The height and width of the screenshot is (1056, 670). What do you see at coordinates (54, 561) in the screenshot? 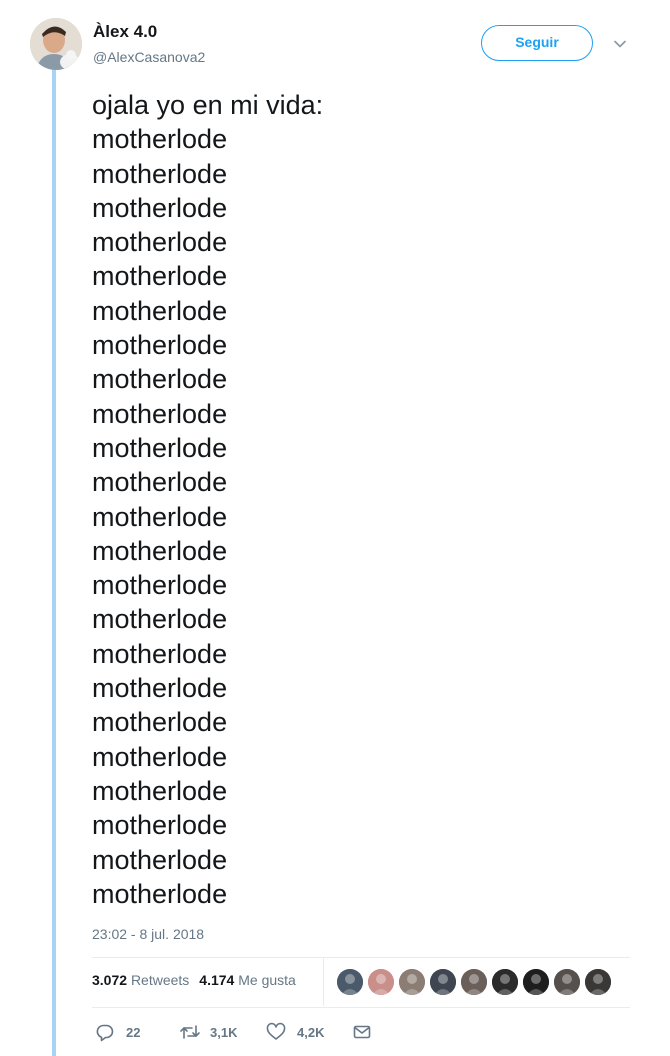
I see `thread-line` at bounding box center [54, 561].